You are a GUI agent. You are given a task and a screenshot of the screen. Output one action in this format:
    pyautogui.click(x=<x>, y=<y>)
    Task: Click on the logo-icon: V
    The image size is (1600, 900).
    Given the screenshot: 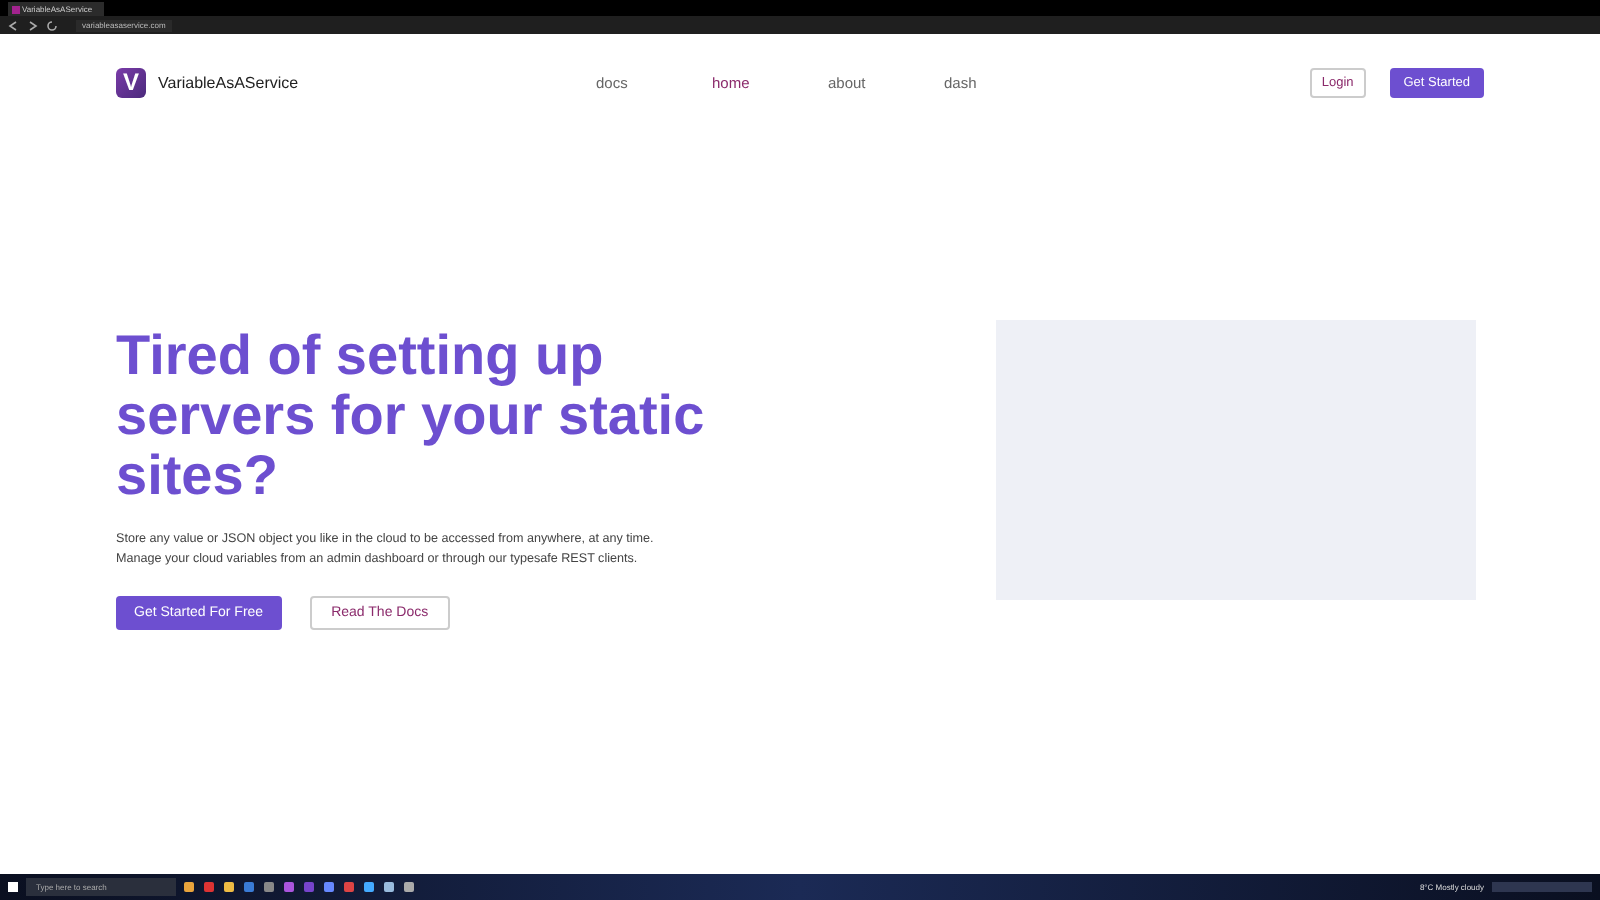 What is the action you would take?
    pyautogui.click(x=131, y=82)
    